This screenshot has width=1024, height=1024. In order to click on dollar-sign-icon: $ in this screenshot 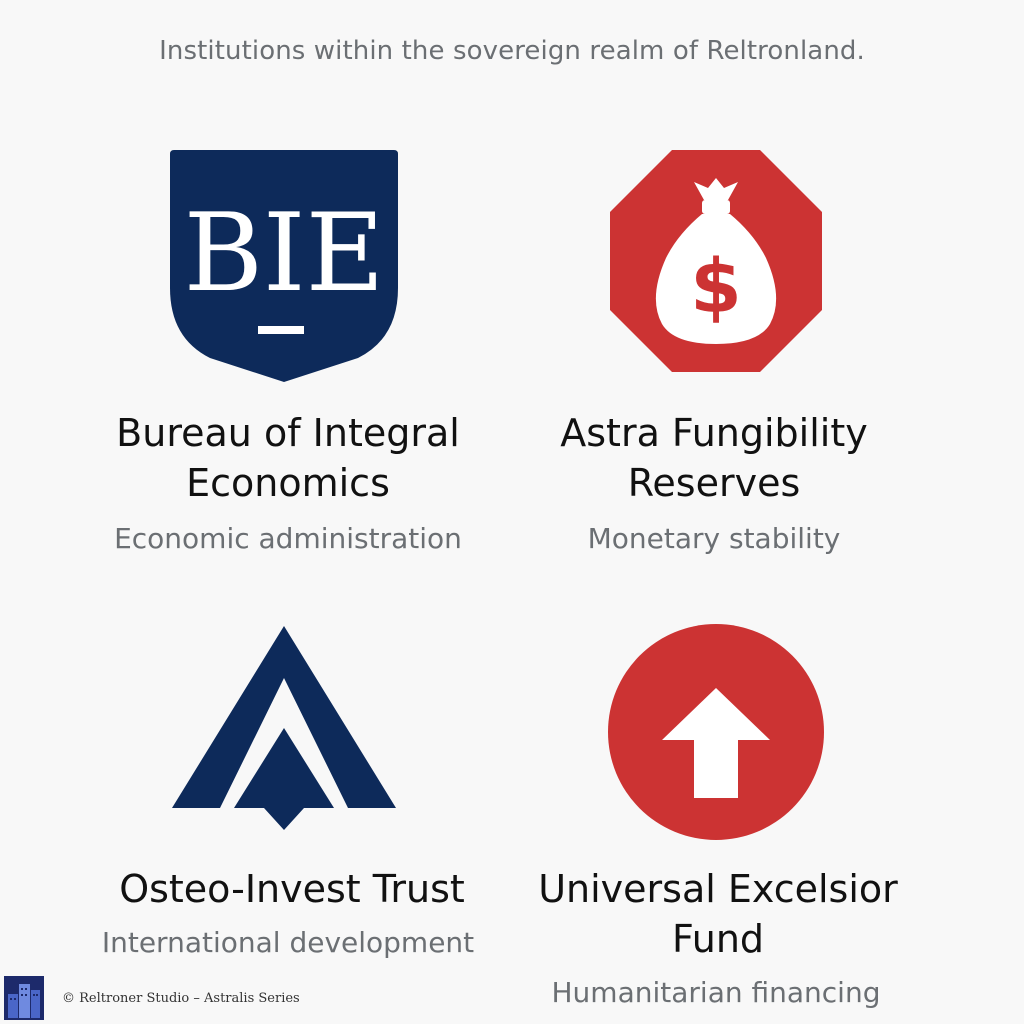, I will do `click(716, 287)`.